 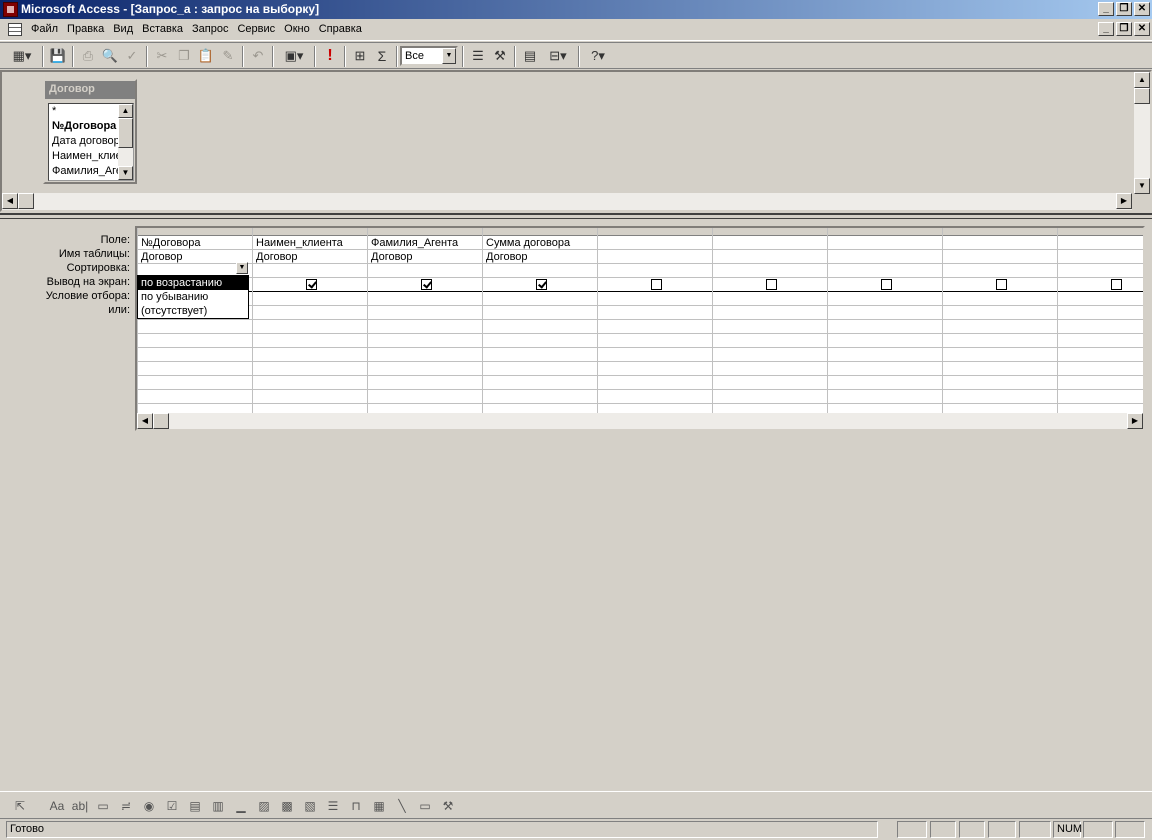 I want to click on sort-option: (отсутствует), so click(x=193, y=311).